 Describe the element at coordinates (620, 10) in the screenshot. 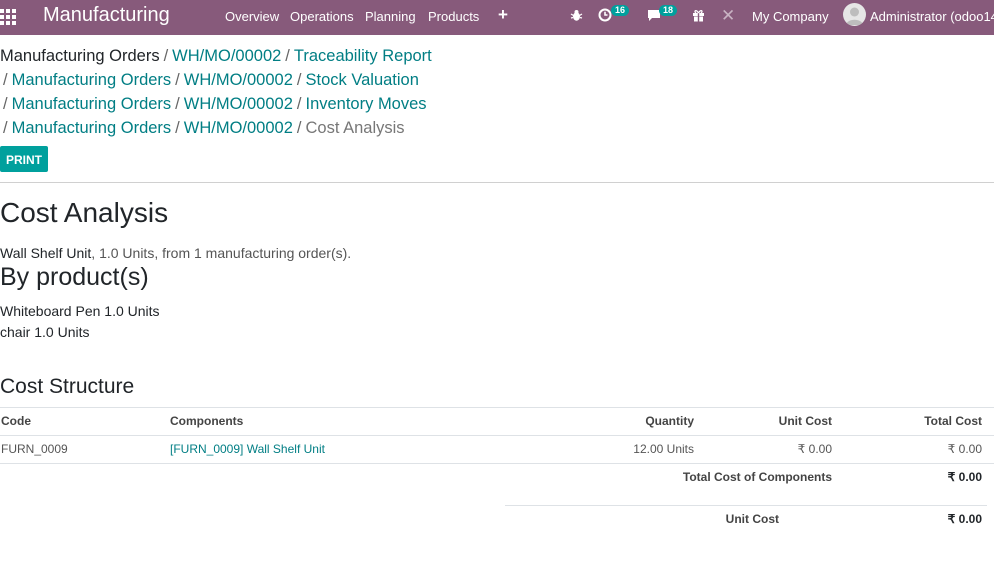

I see `activity-count-badge: 16` at that location.